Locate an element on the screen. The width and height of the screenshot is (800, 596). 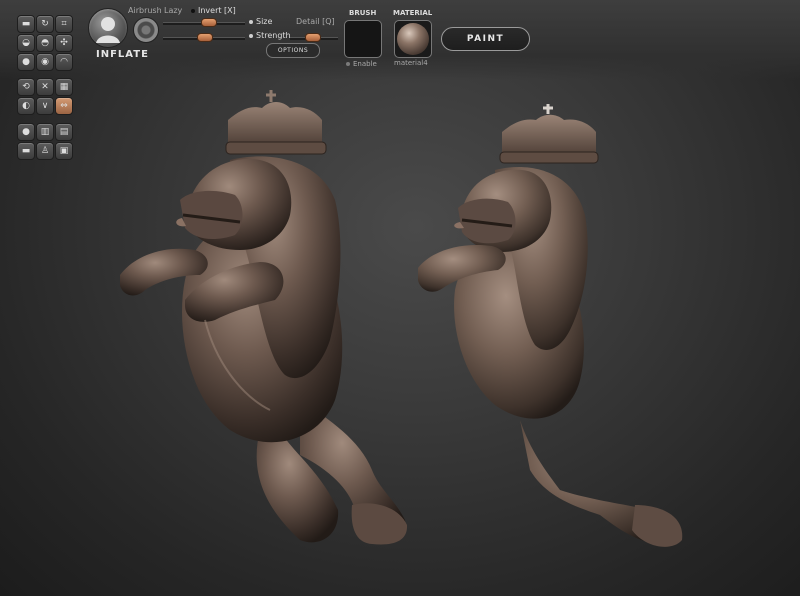
brush-name: INFLATE is located at coordinates (122, 54).